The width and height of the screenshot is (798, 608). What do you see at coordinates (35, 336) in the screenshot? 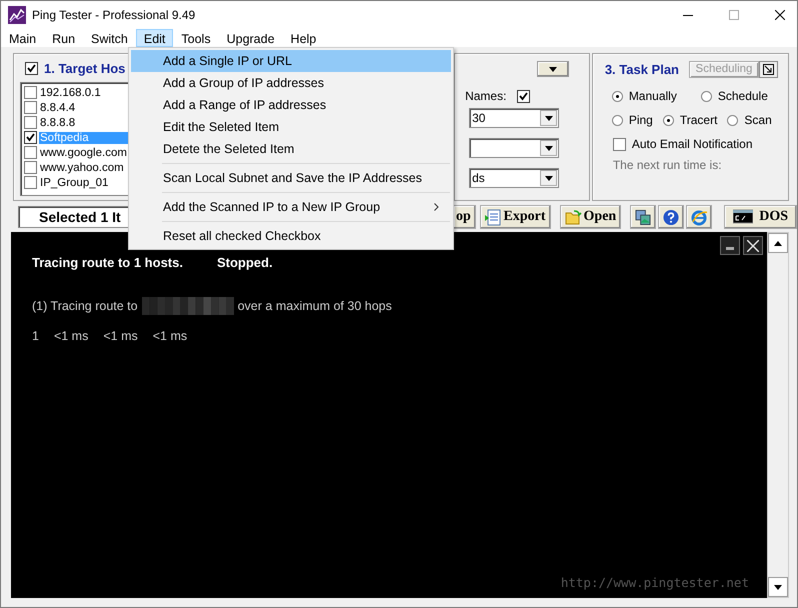
I see `console-text: 1` at bounding box center [35, 336].